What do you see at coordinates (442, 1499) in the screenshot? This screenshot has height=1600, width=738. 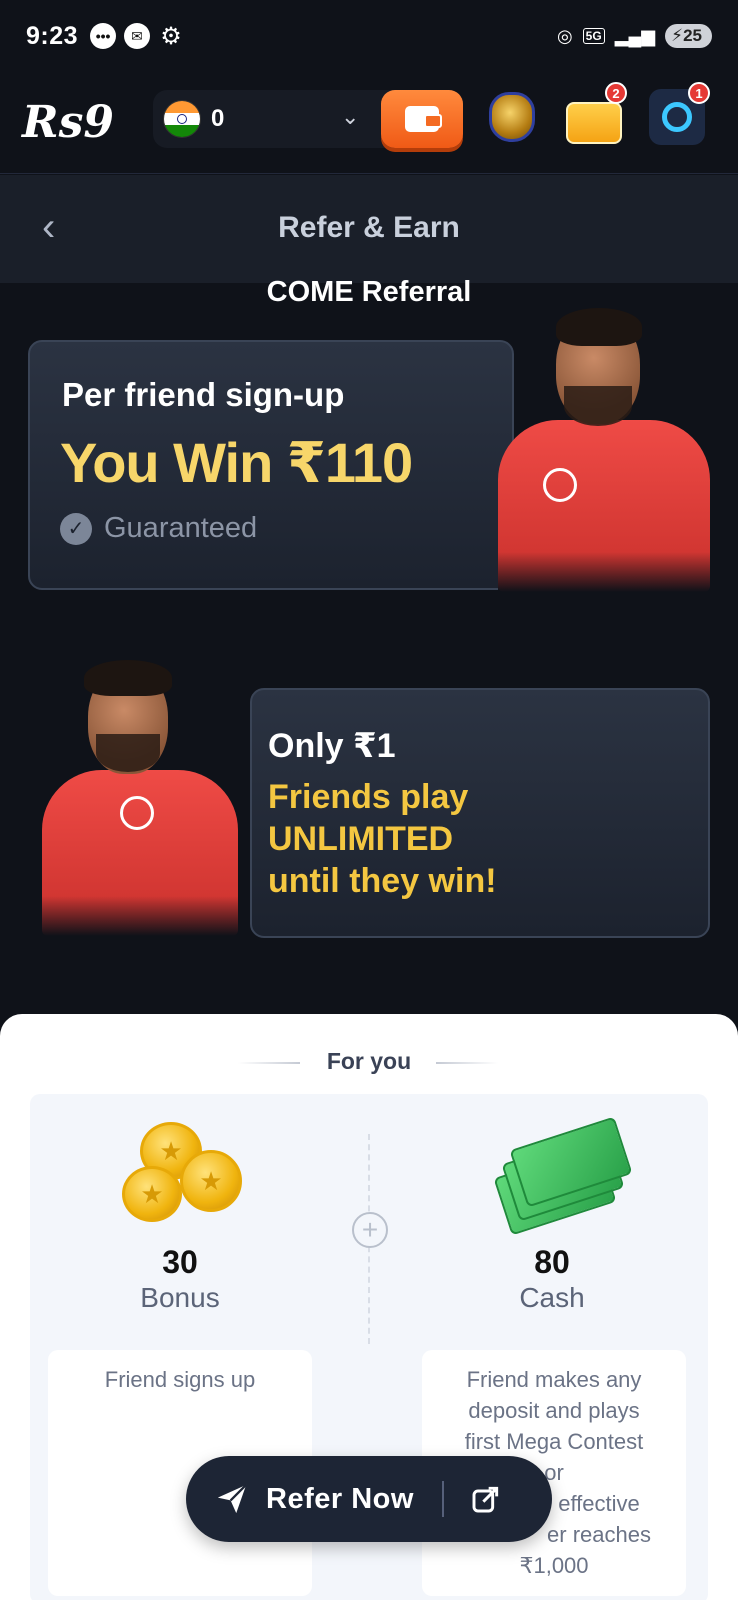 I see `button-divider` at bounding box center [442, 1499].